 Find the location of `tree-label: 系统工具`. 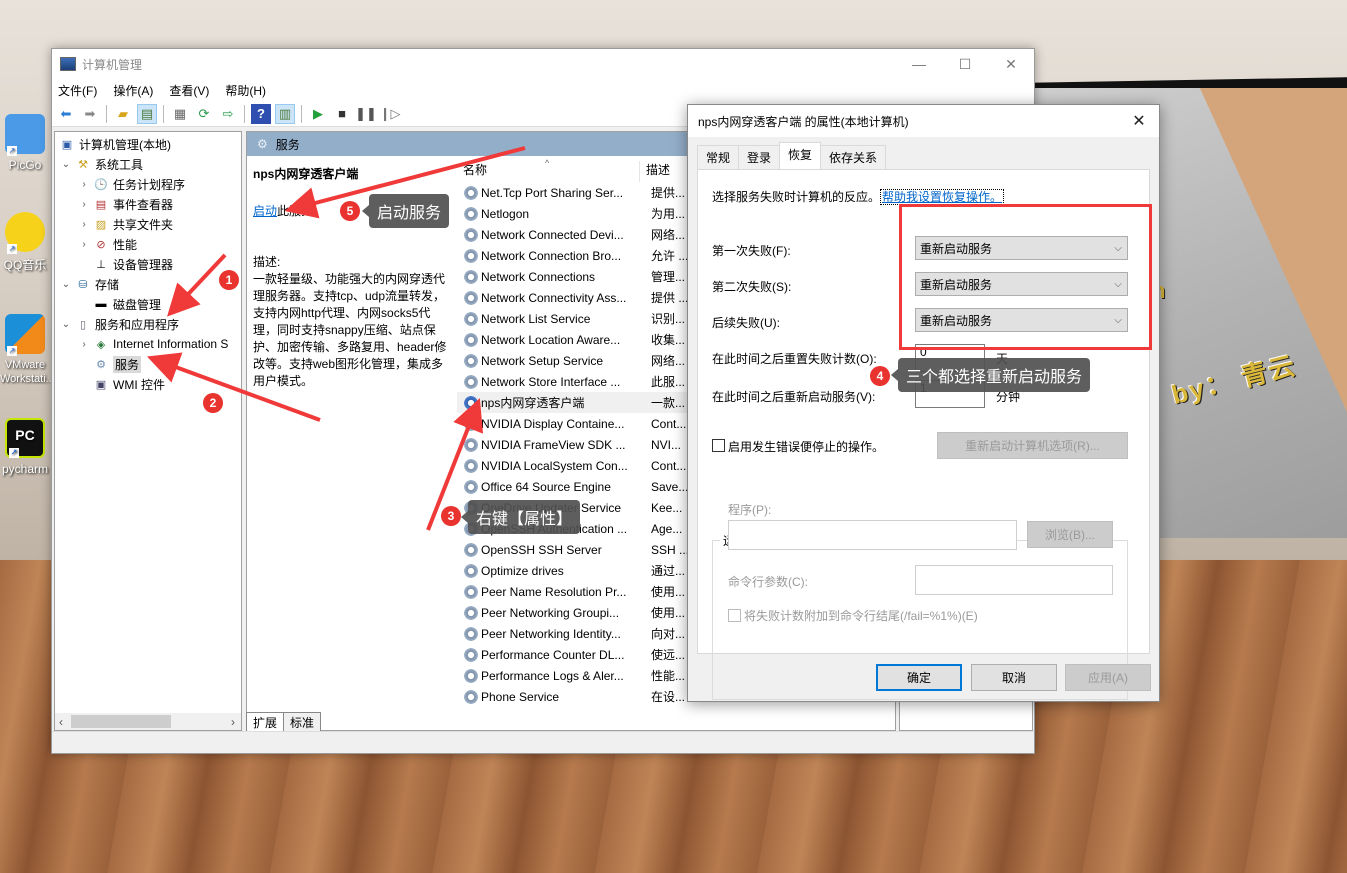

tree-label: 系统工具 is located at coordinates (119, 164).